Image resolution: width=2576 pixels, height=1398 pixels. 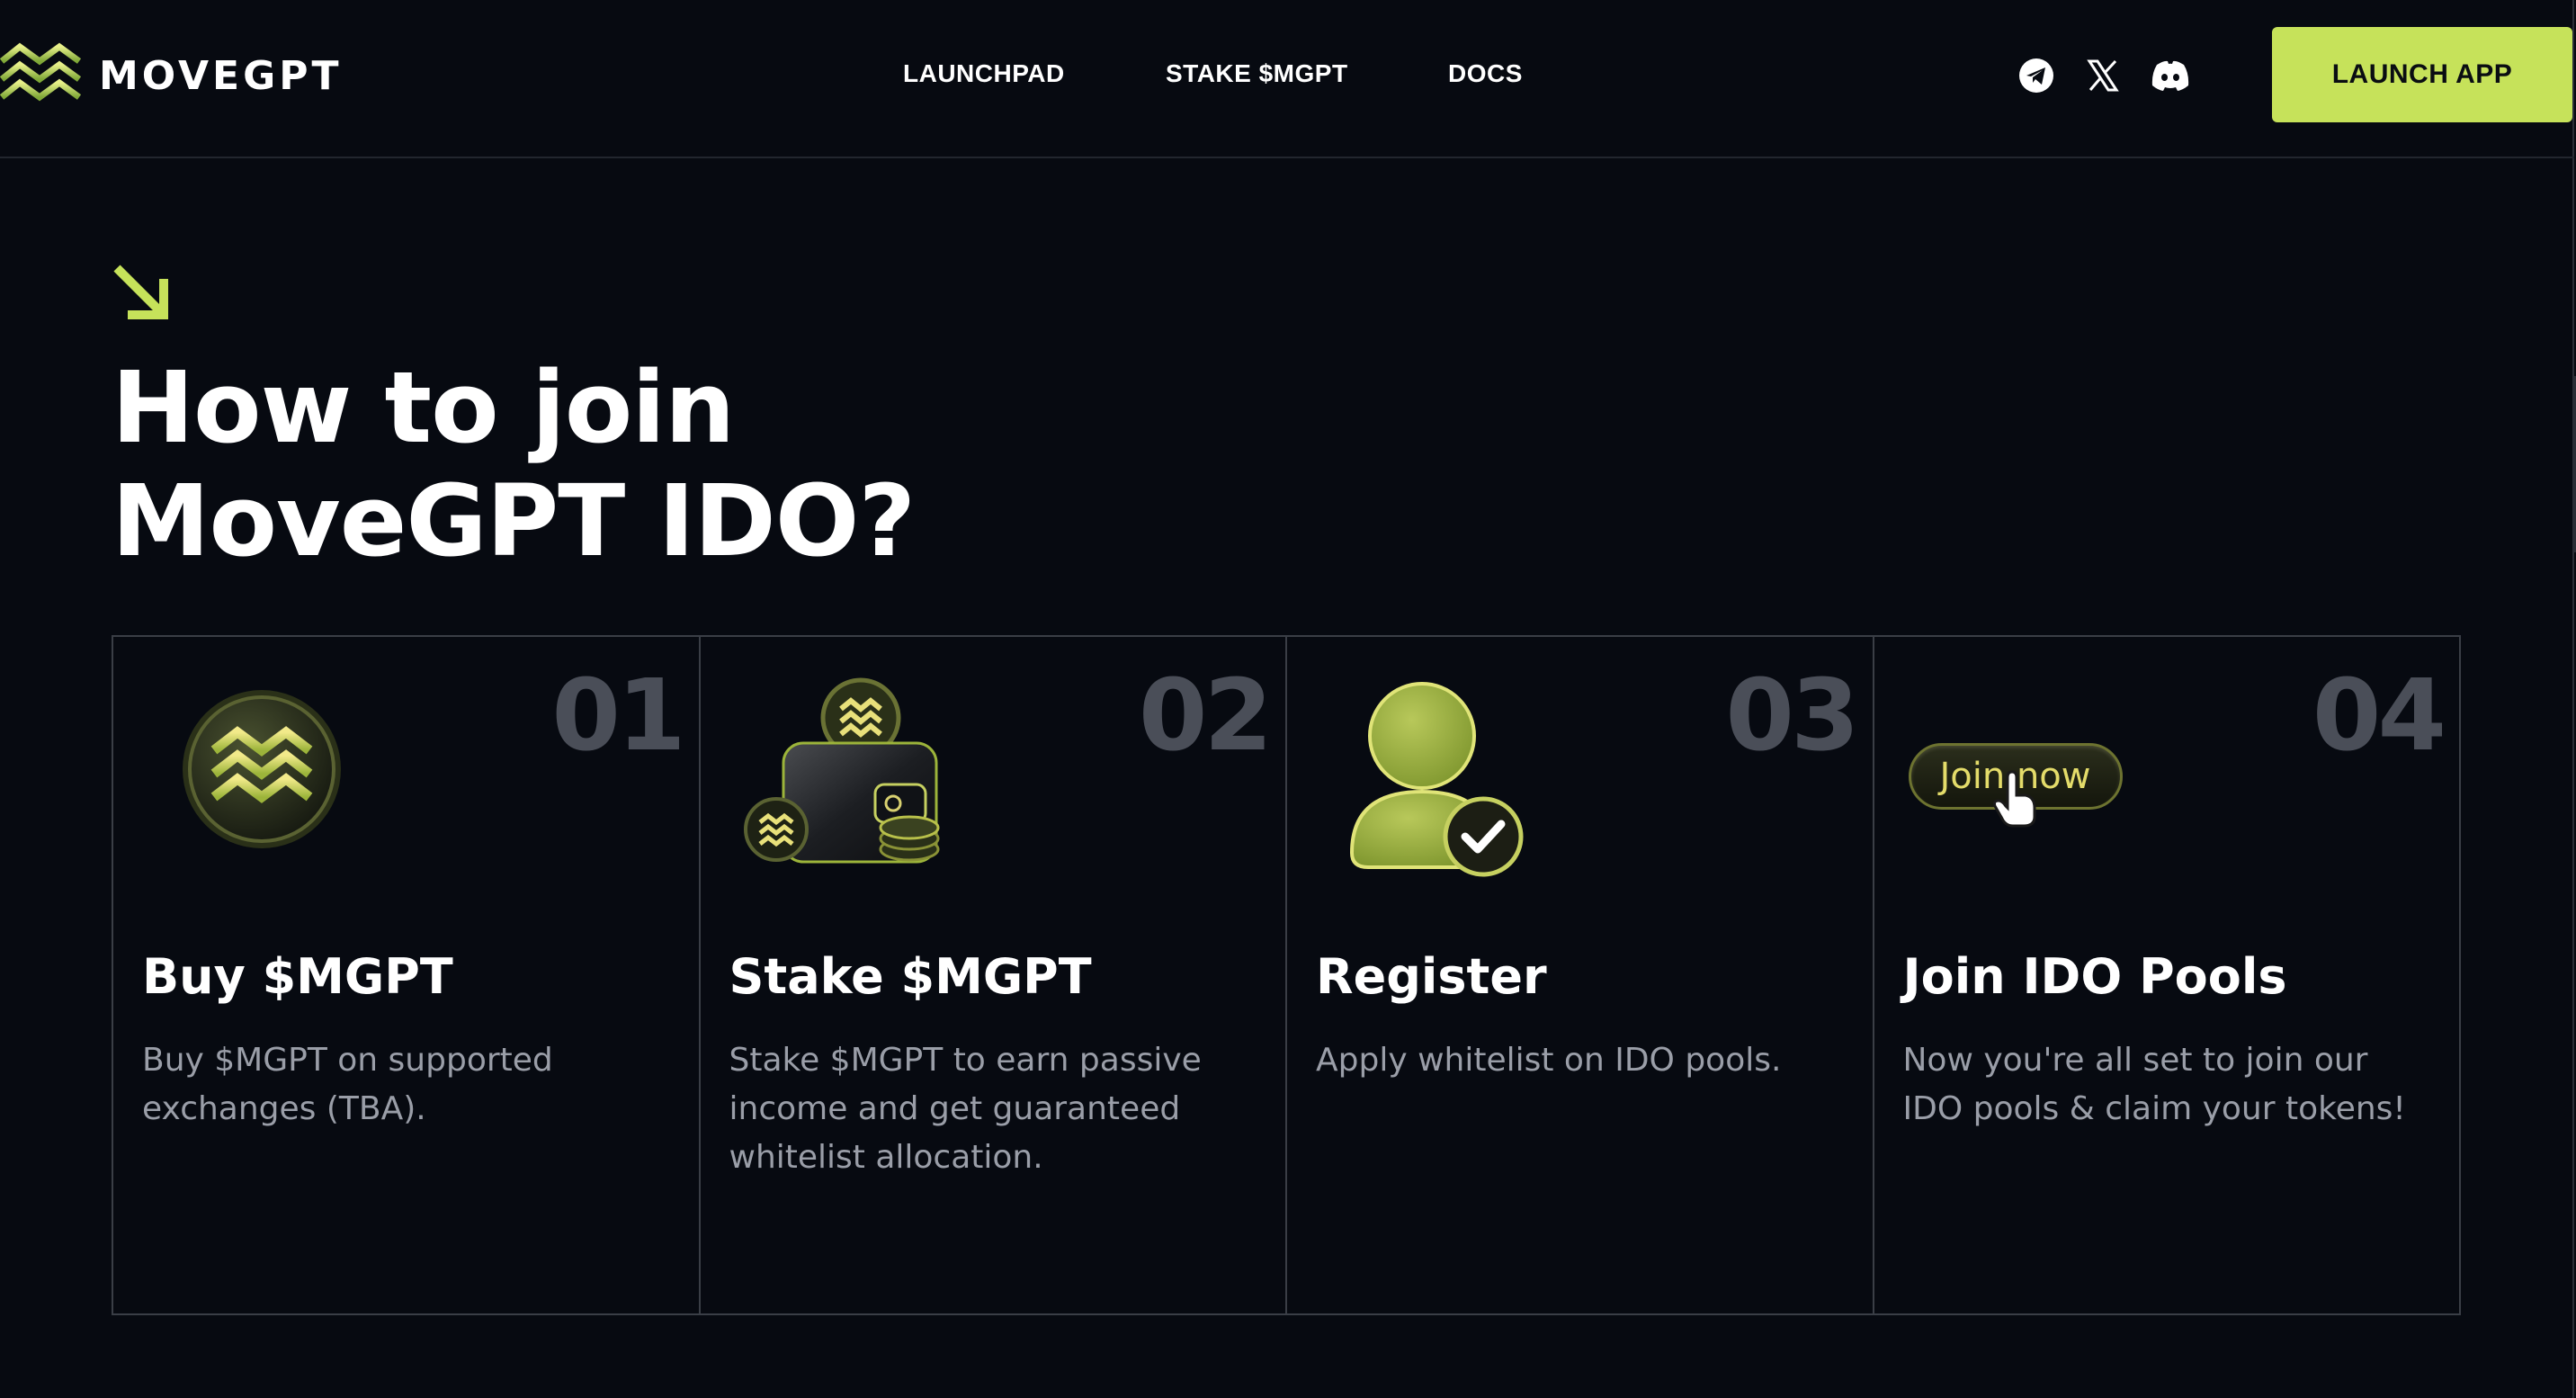 I want to click on step-title: Buy $MGPT, so click(x=297, y=976).